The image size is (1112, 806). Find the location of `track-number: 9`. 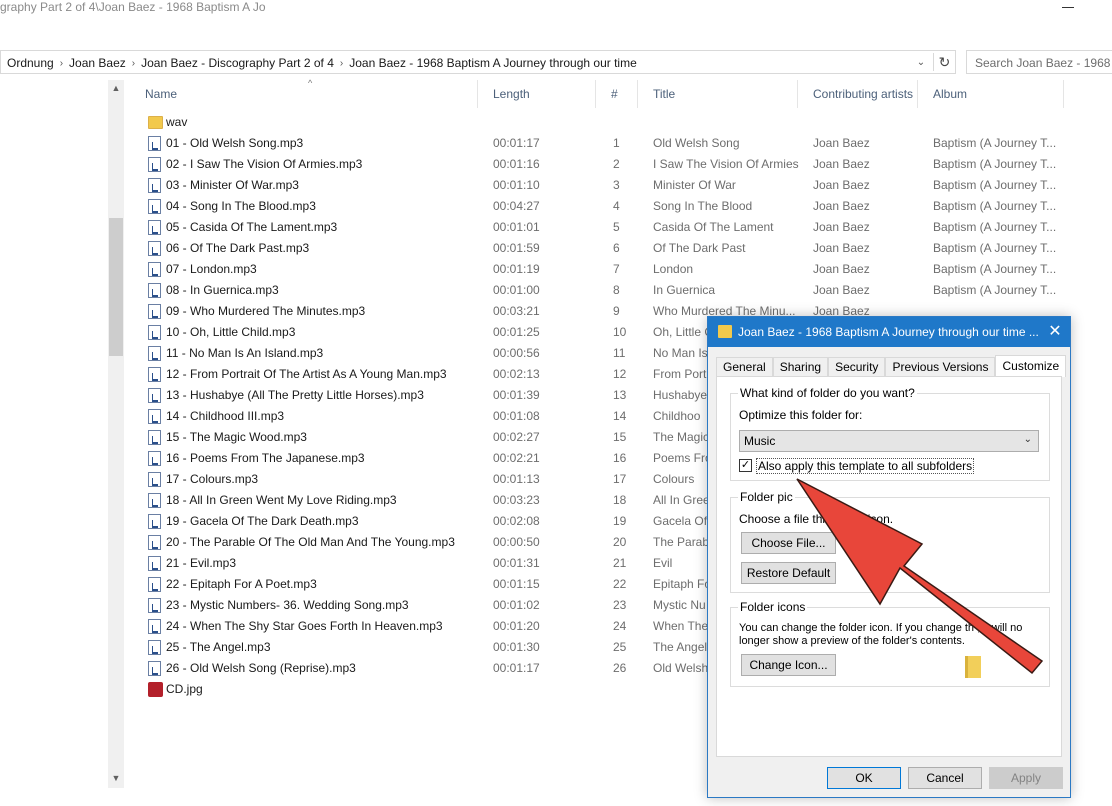

track-number: 9 is located at coordinates (616, 311).